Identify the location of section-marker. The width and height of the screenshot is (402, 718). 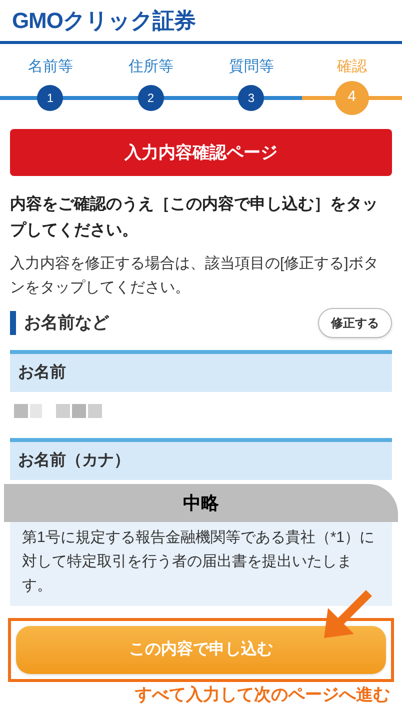
(13, 323).